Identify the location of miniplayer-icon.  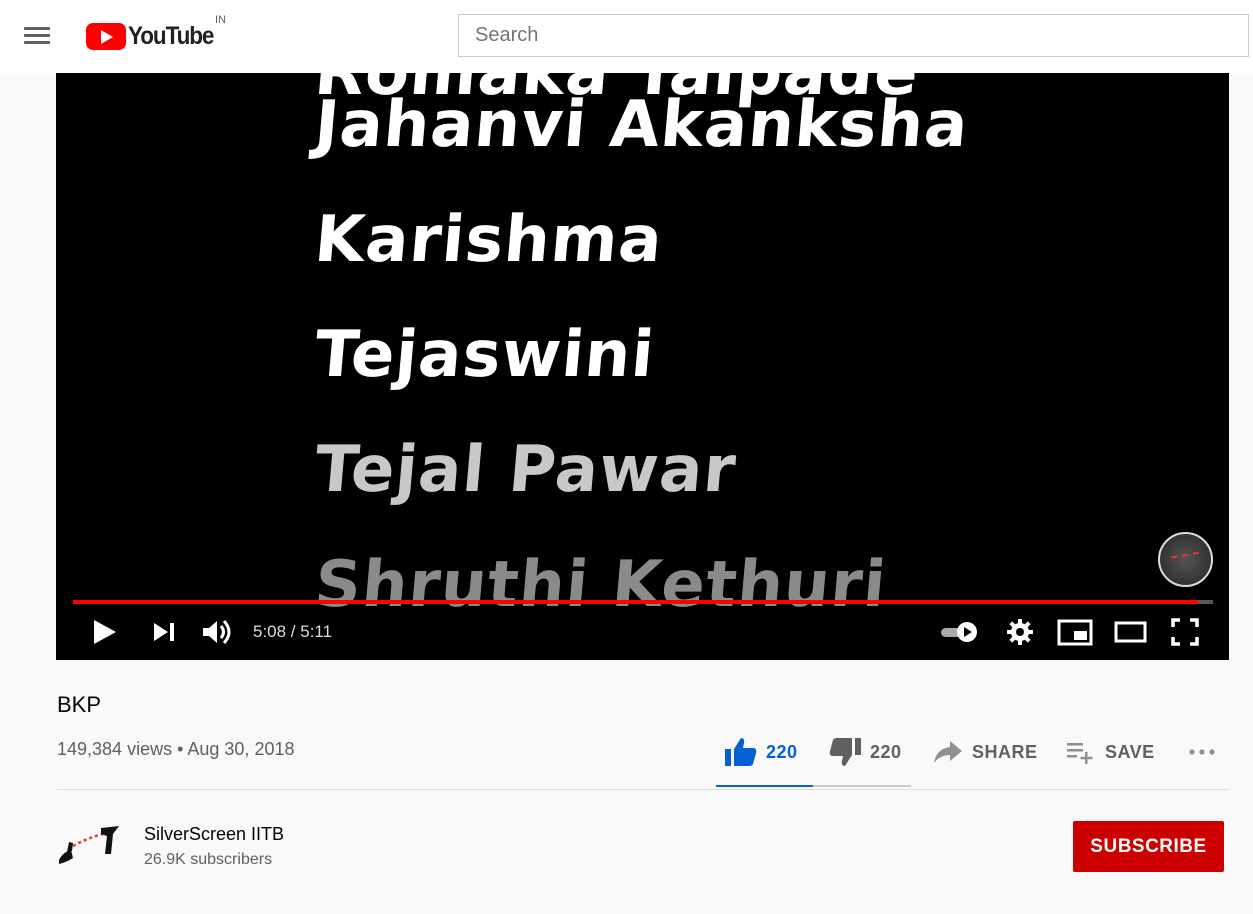
(1075, 632).